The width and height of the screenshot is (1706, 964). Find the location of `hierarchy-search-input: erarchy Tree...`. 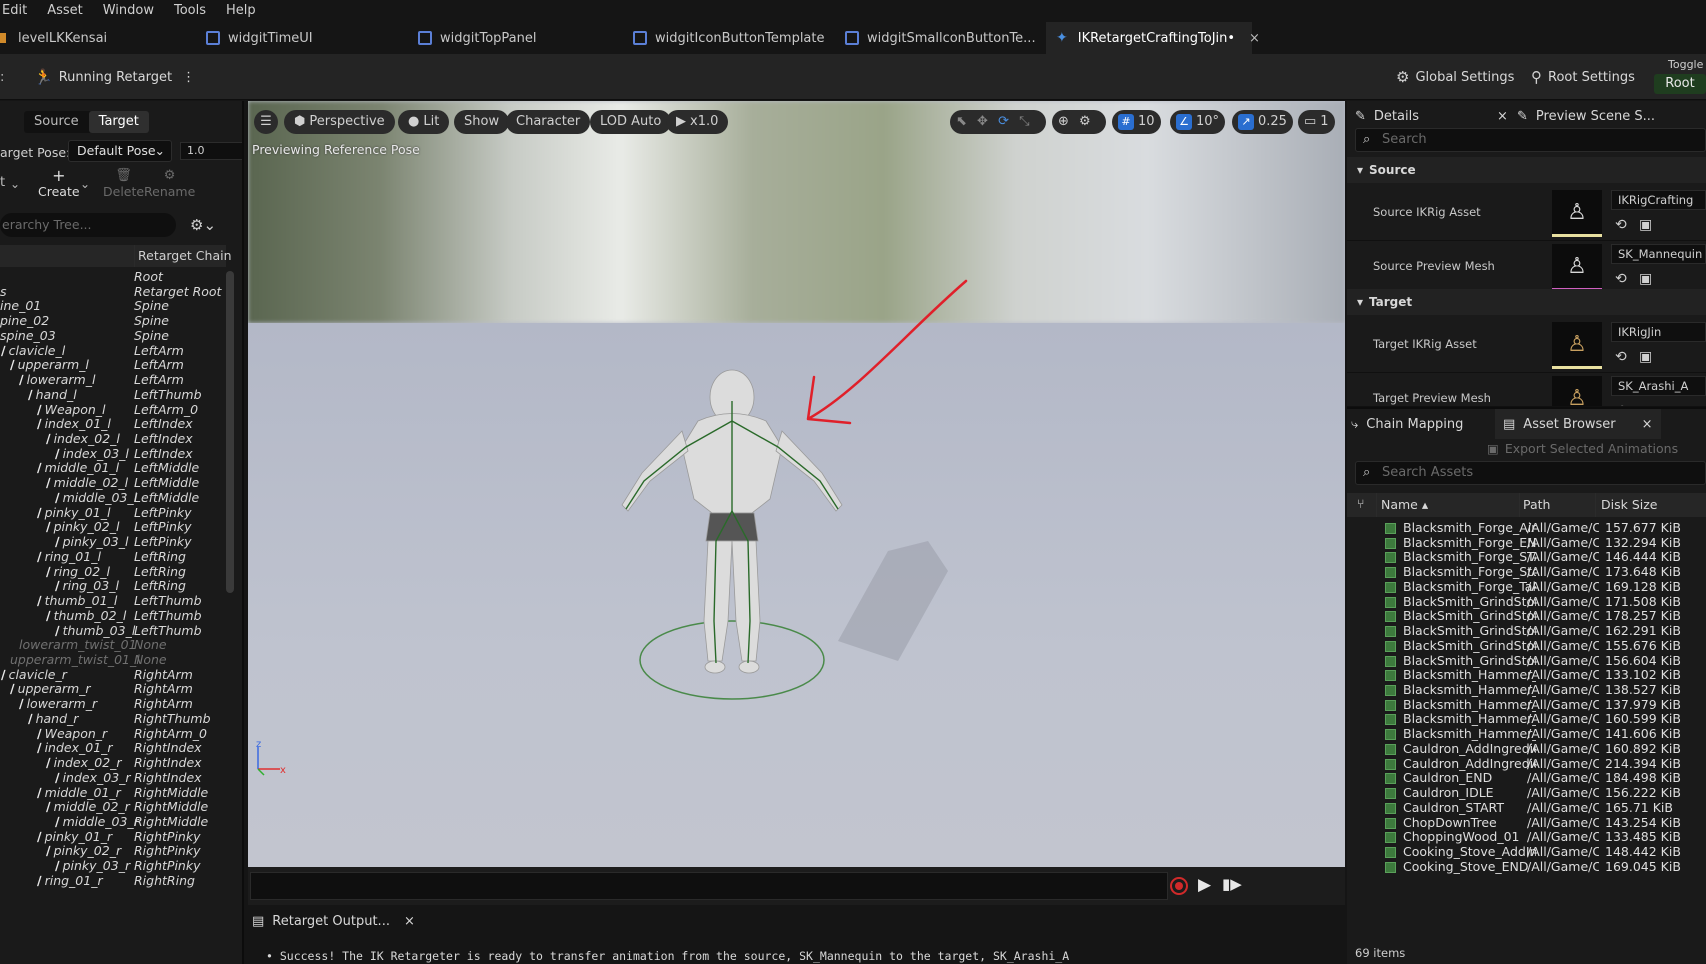

hierarchy-search-input: erarchy Tree... is located at coordinates (88, 225).